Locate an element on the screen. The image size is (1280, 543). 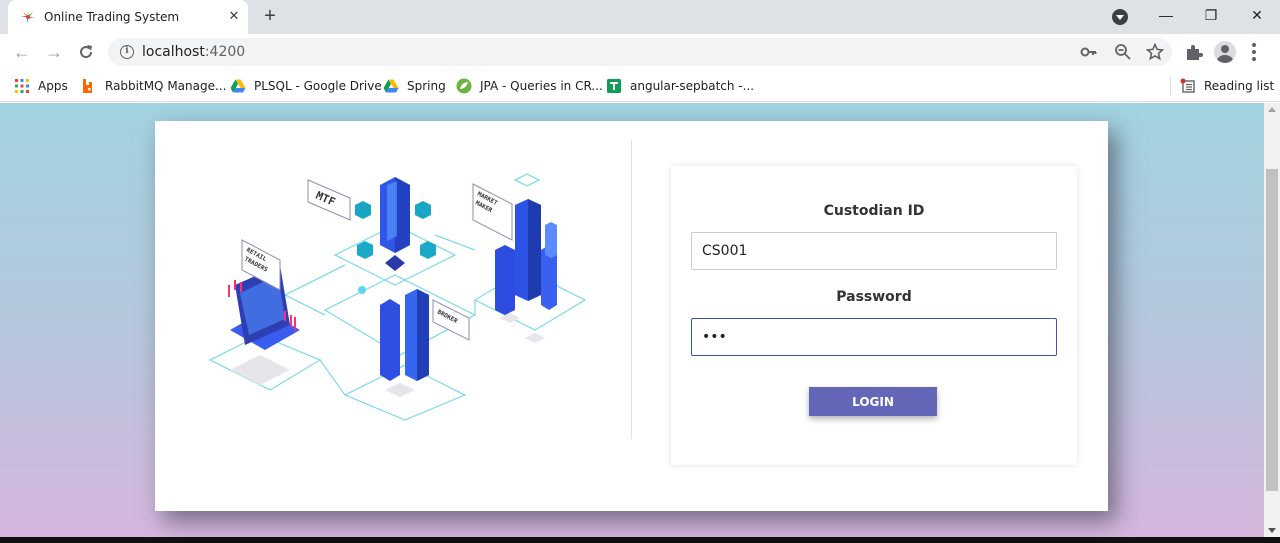
reading-list-icon is located at coordinates (1187, 85).